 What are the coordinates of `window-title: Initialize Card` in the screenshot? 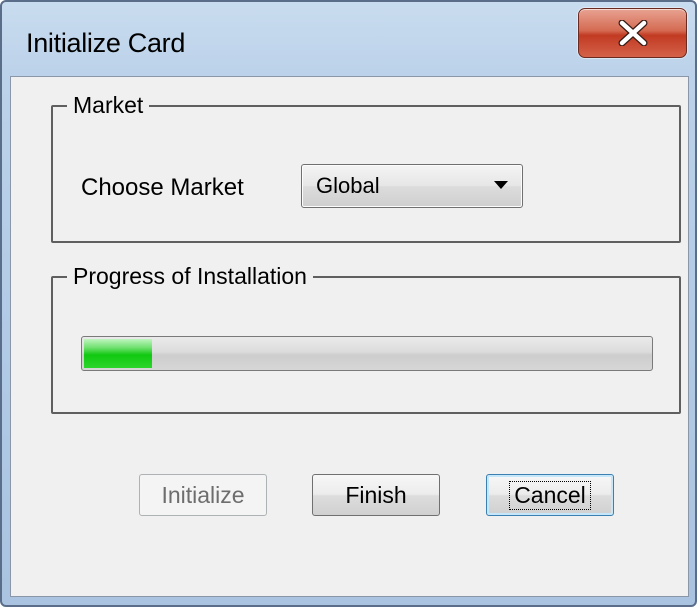 It's located at (106, 43).